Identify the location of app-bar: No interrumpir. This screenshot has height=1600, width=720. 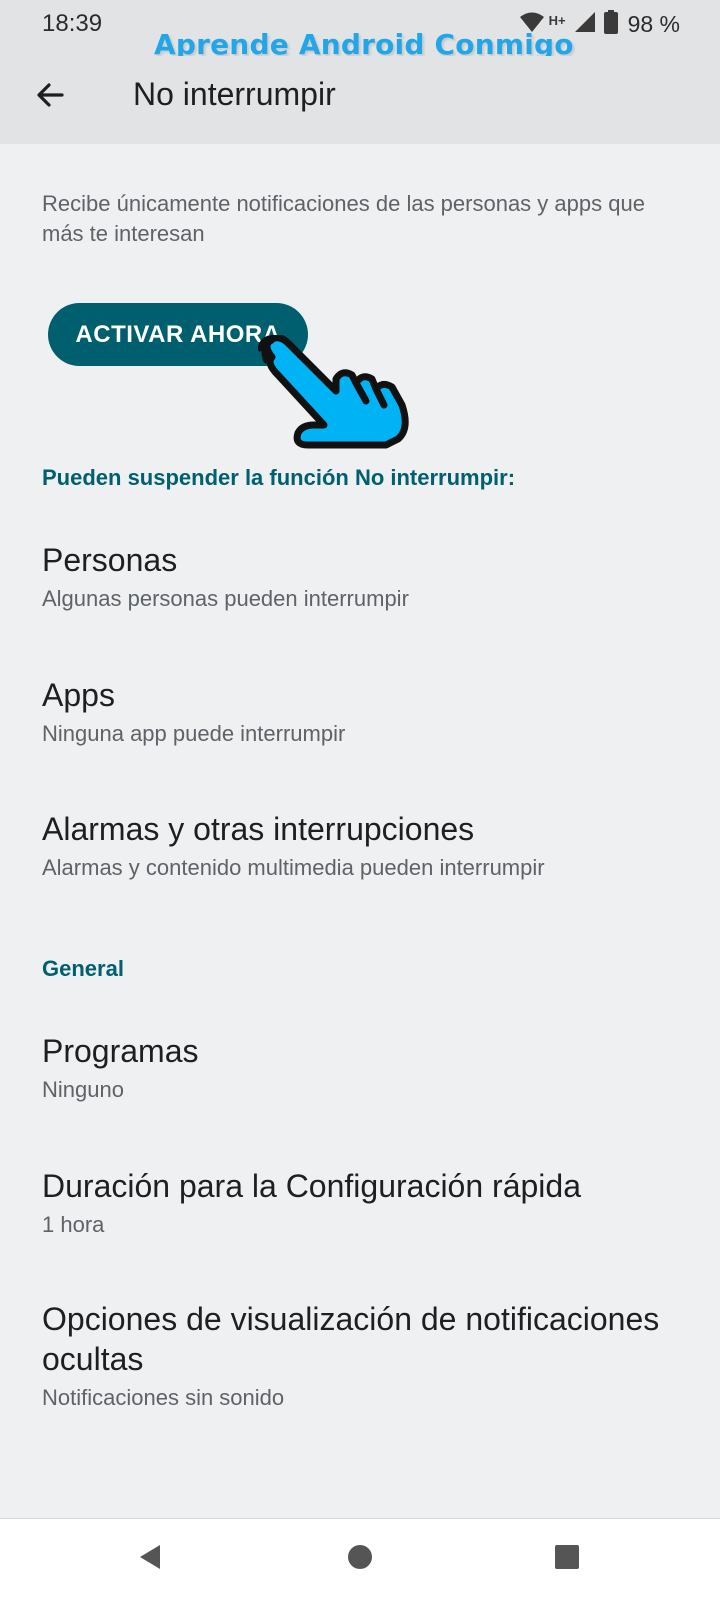
(360, 100).